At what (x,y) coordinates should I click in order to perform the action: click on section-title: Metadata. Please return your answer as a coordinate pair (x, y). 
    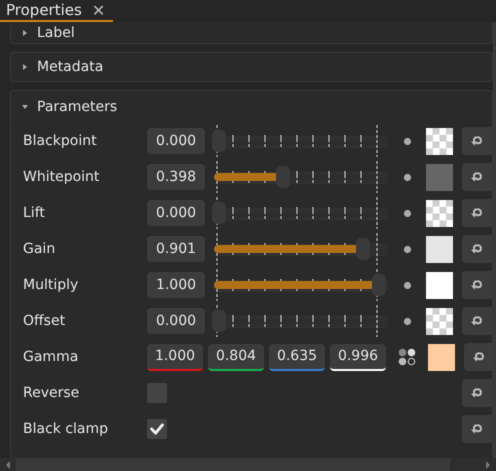
    Looking at the image, I should click on (70, 67).